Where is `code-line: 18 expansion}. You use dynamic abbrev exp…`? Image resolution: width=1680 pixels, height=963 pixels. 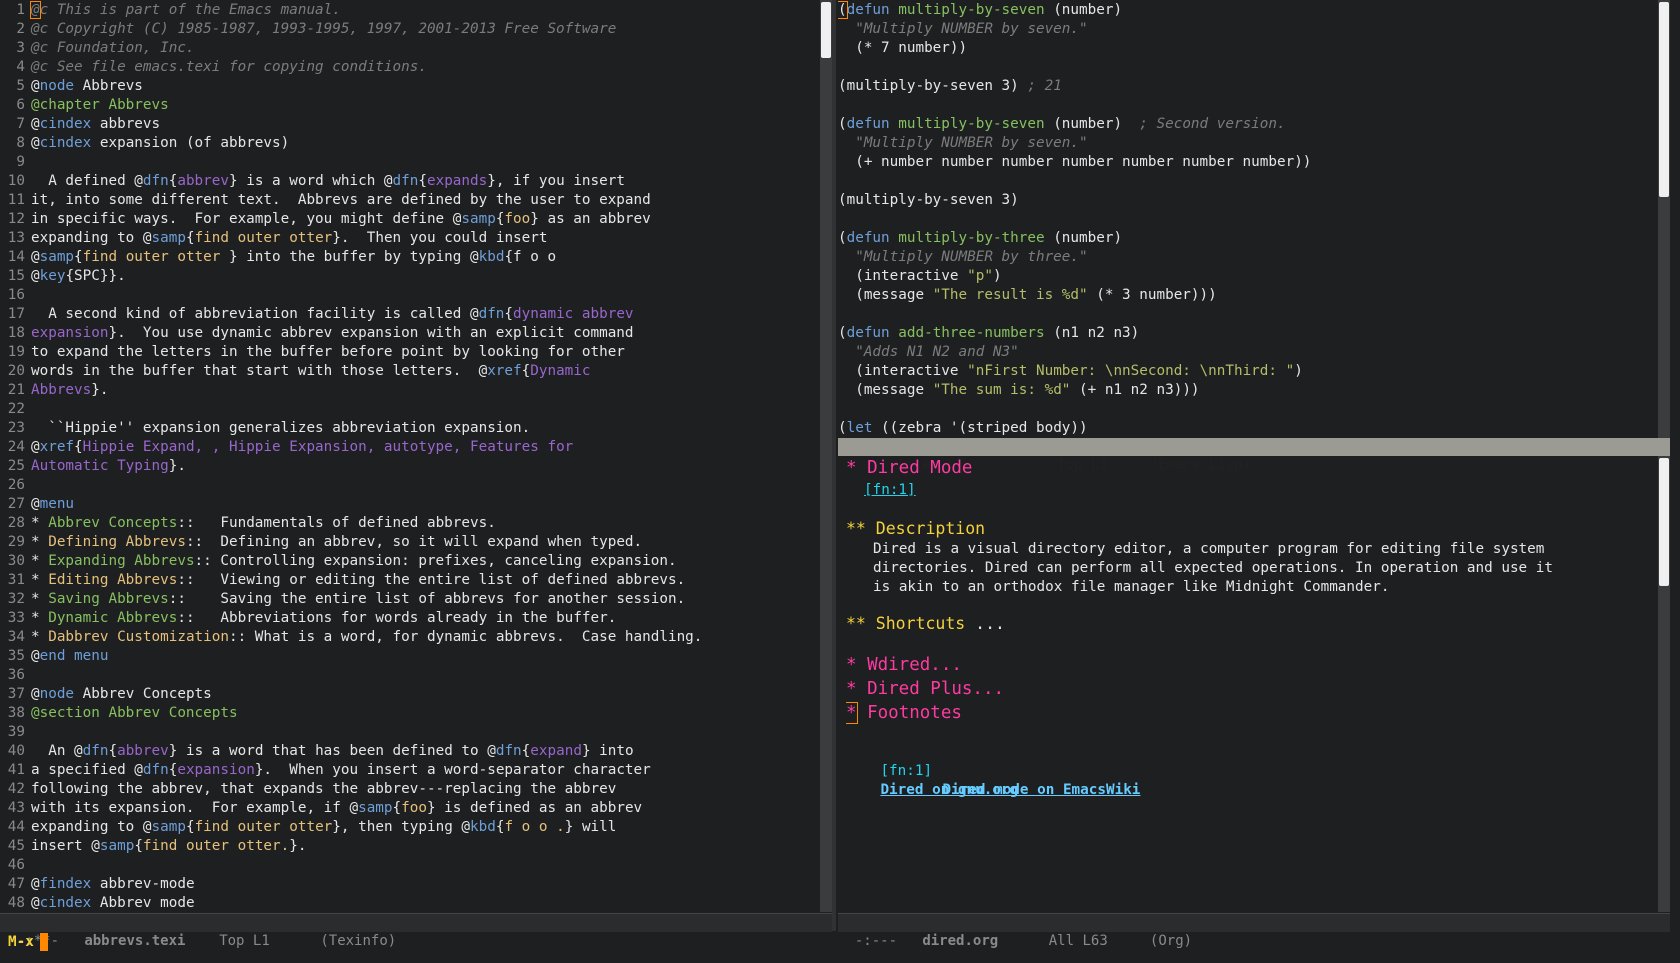
code-line: 18 expansion}. You use dynamic abbrev exp… is located at coordinates (409, 333).